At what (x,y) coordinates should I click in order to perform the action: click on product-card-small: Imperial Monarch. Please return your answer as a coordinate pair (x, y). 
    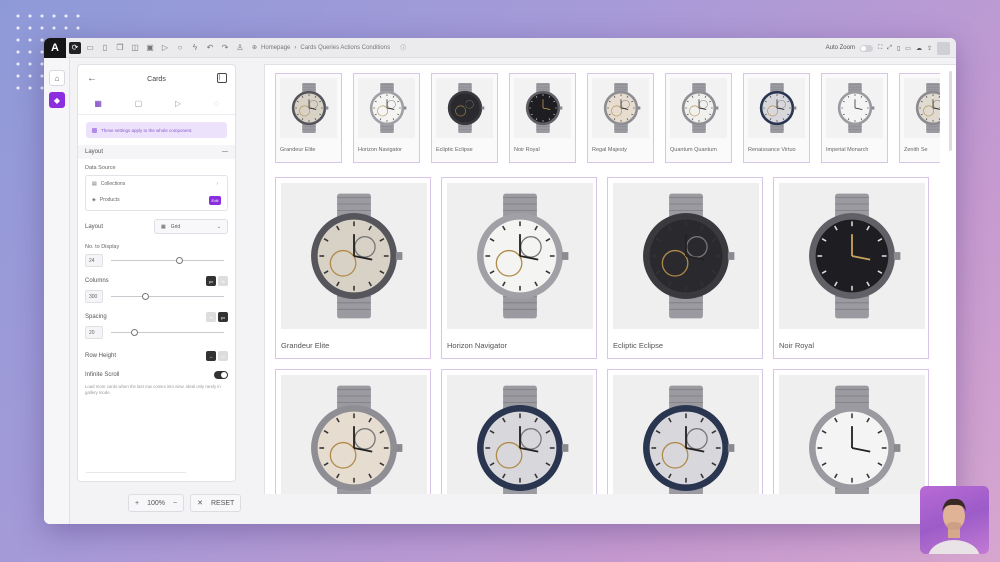
    Looking at the image, I should click on (854, 118).